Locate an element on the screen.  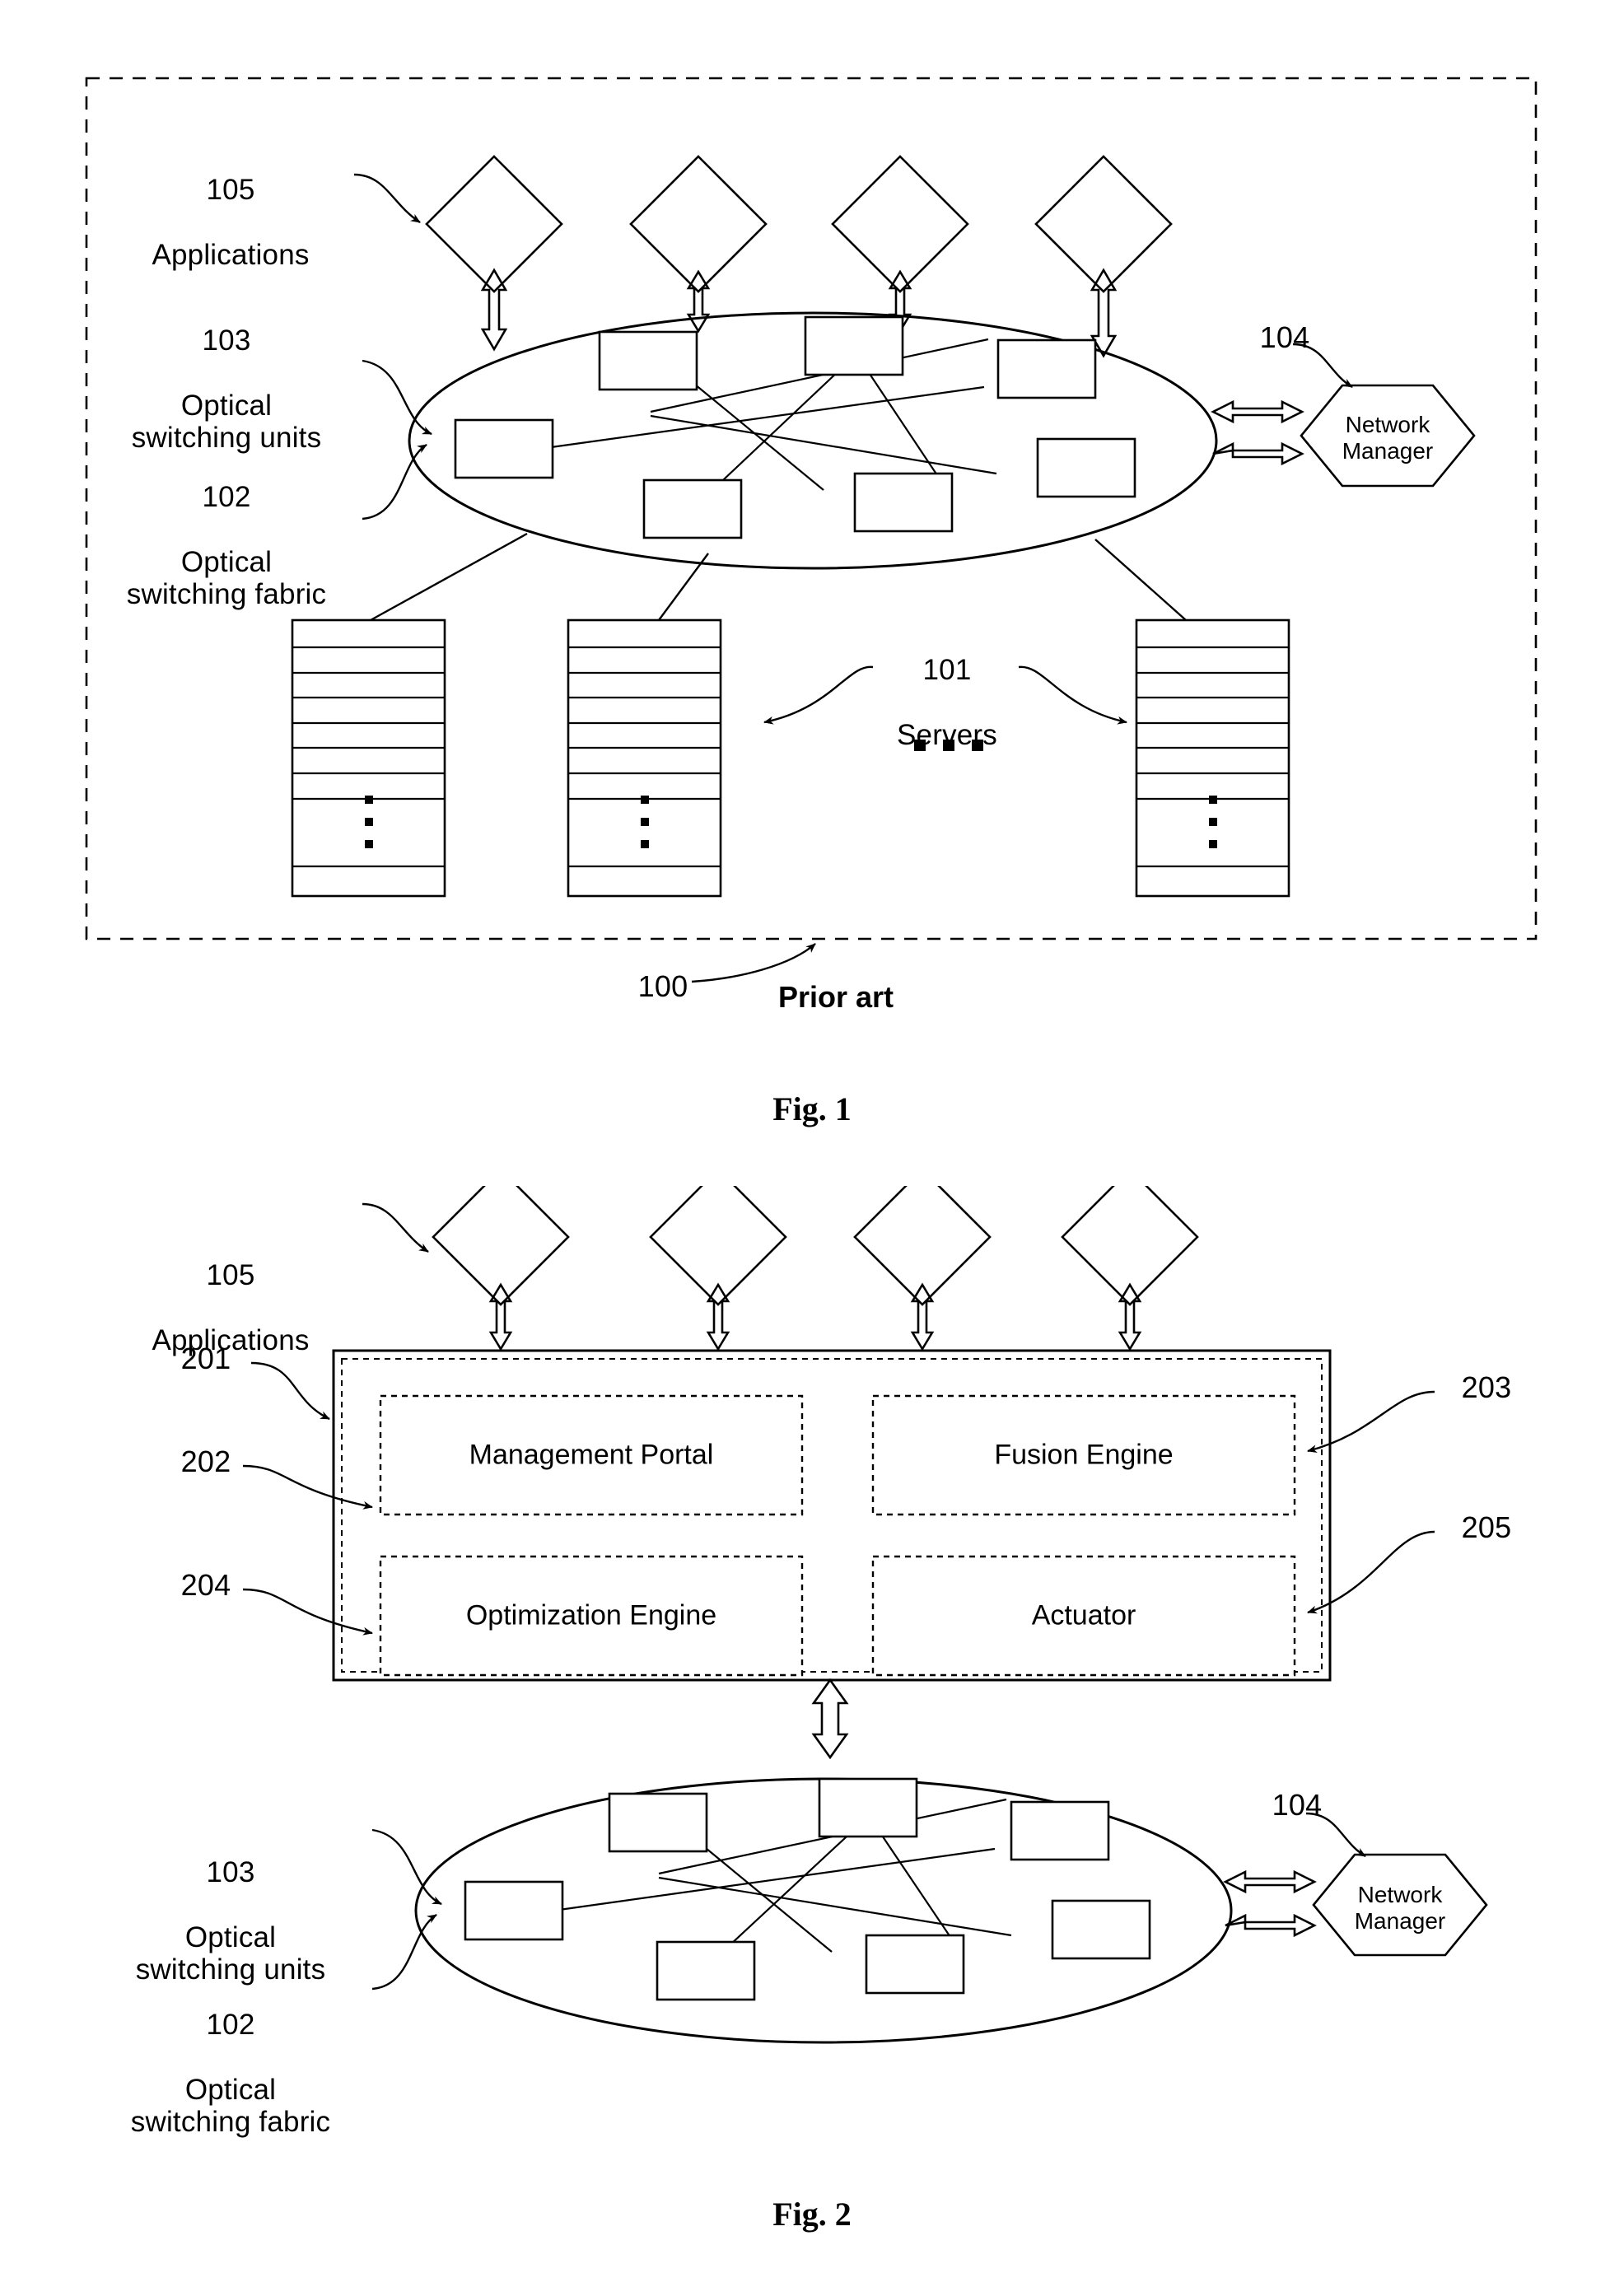
module-management-portal: Management Portal is located at coordinates (591, 1455).